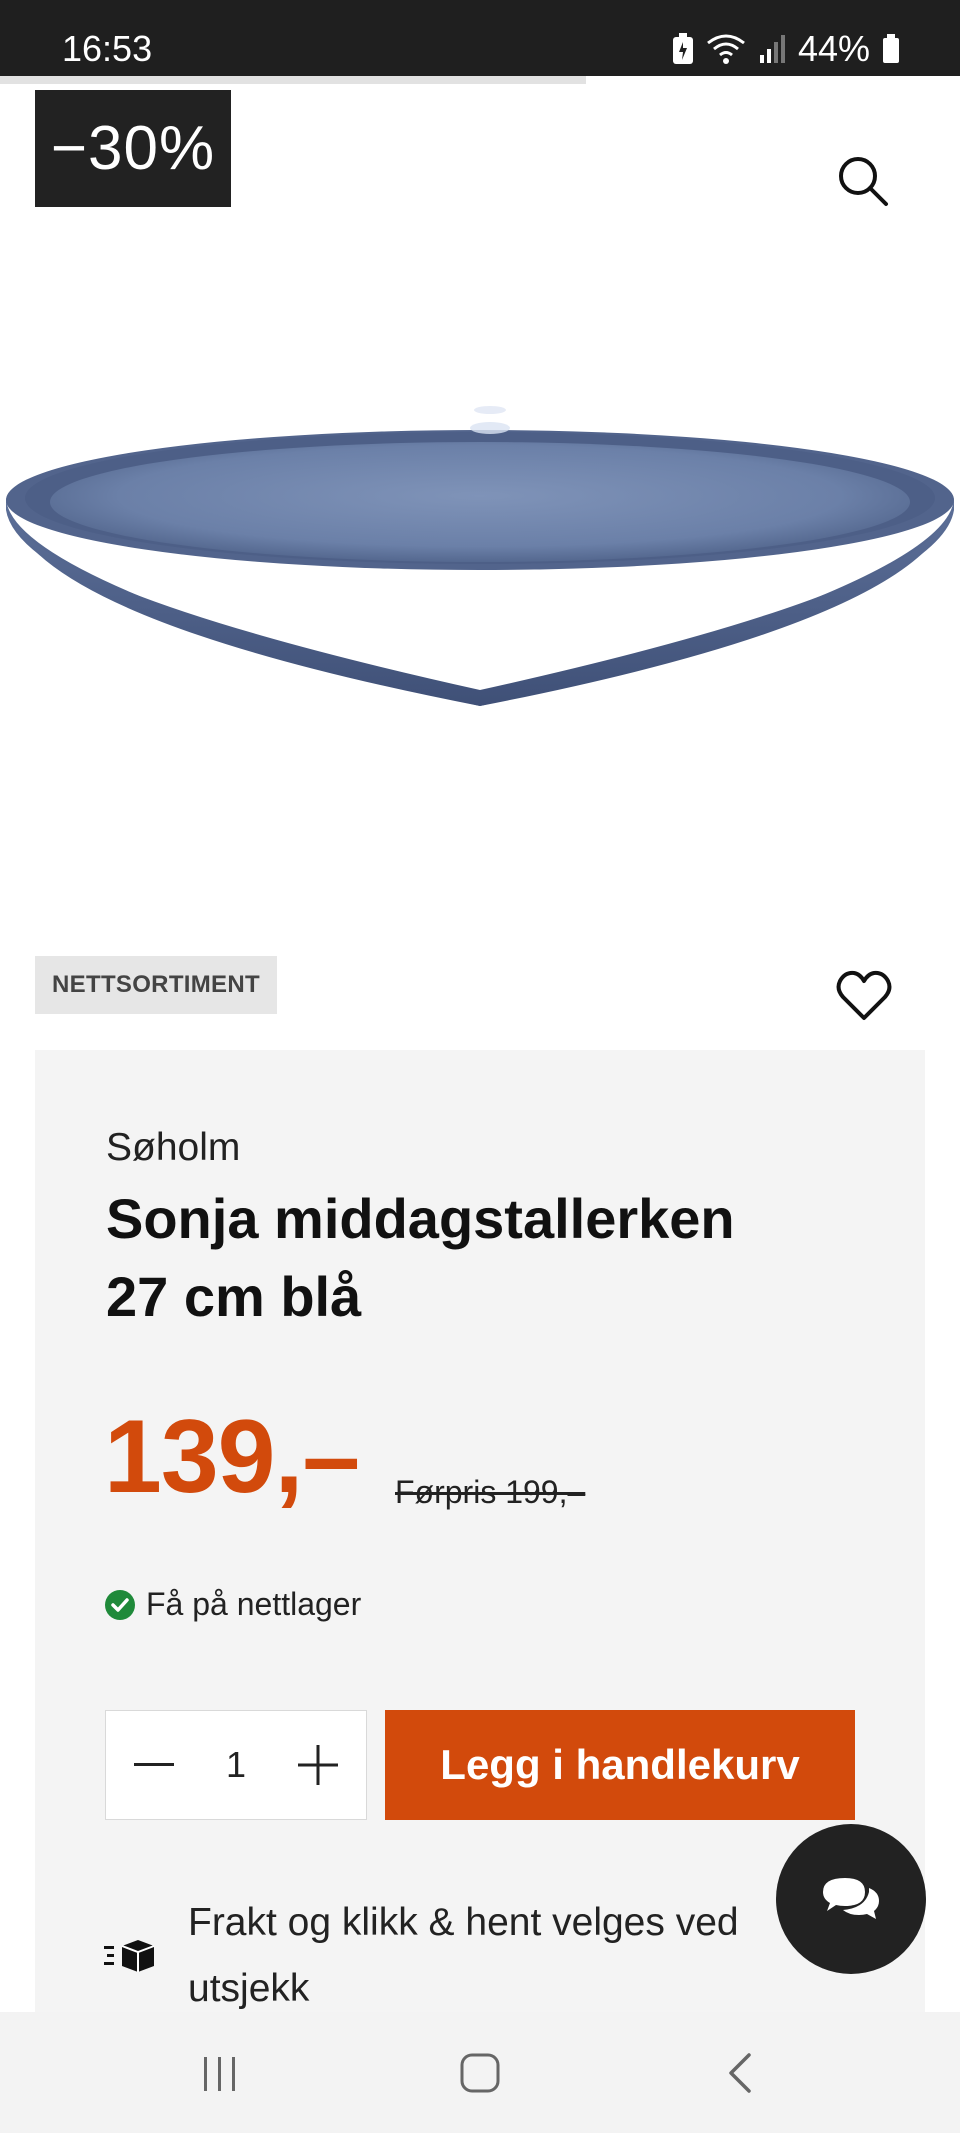 This screenshot has height=2133, width=960. I want to click on back-icon, so click(740, 2072).